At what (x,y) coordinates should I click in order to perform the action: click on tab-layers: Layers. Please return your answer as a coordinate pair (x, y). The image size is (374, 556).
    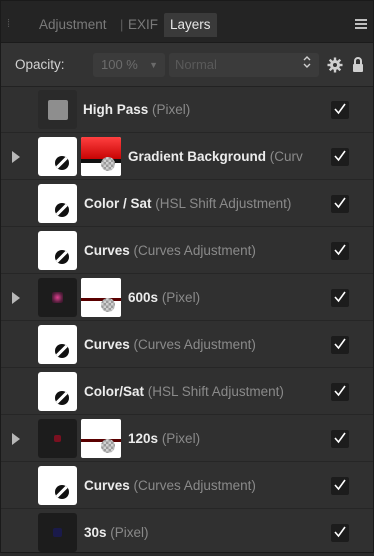
    Looking at the image, I should click on (190, 25).